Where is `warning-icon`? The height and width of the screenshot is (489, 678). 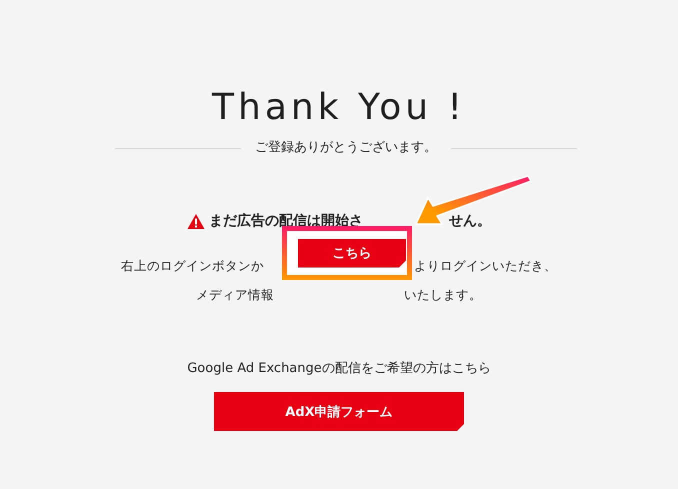 warning-icon is located at coordinates (196, 221).